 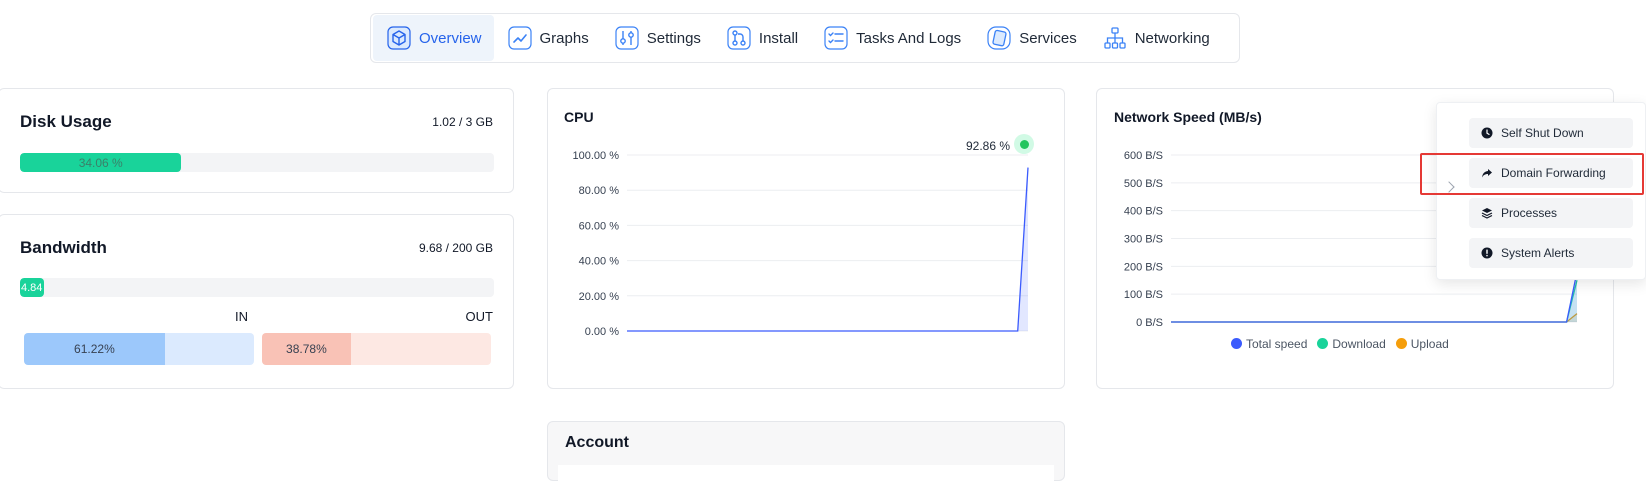 What do you see at coordinates (1429, 344) in the screenshot?
I see `legend-label: Upload` at bounding box center [1429, 344].